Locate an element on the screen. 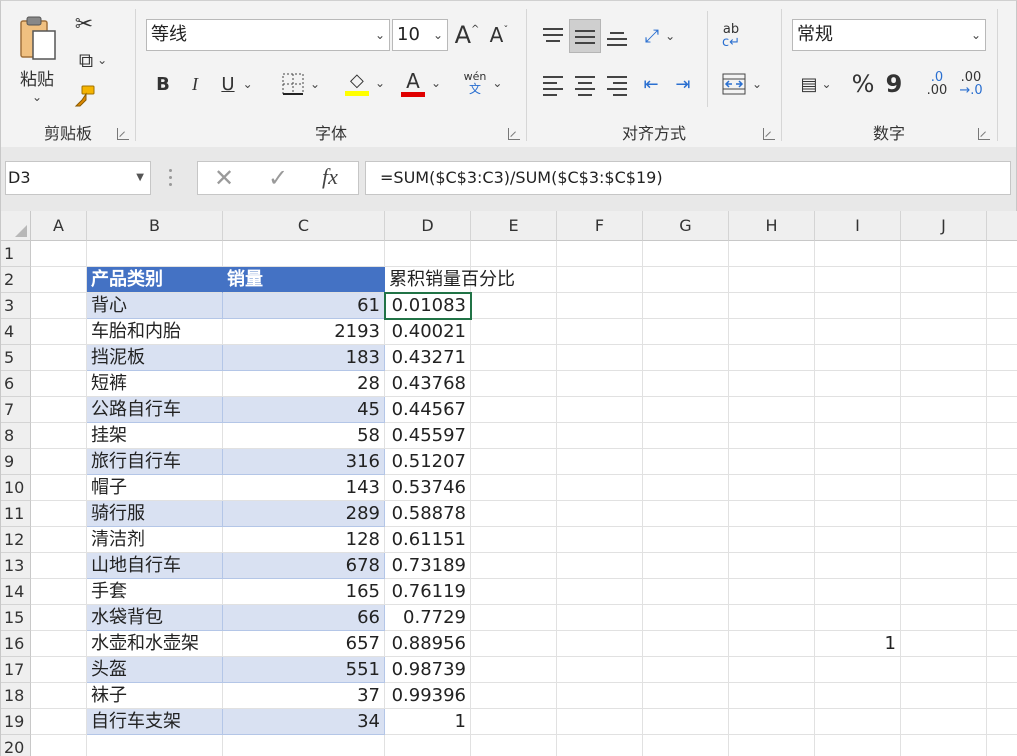  cell-g3 is located at coordinates (686, 306).